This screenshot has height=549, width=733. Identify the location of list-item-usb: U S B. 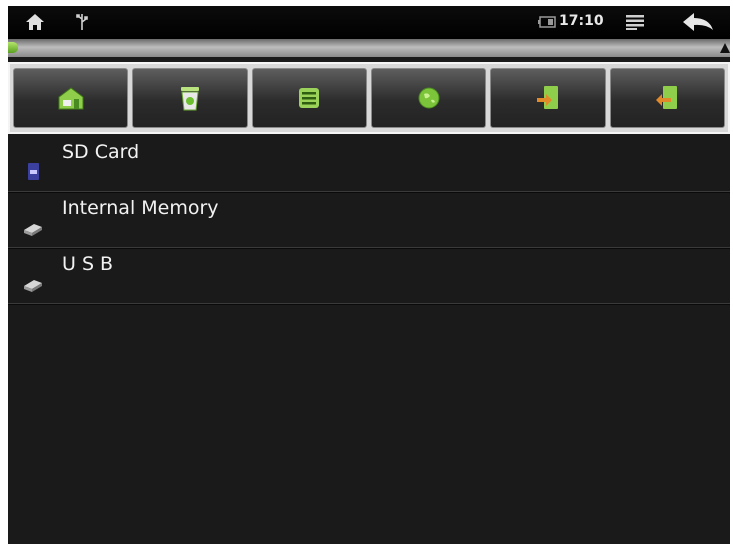
(369, 276).